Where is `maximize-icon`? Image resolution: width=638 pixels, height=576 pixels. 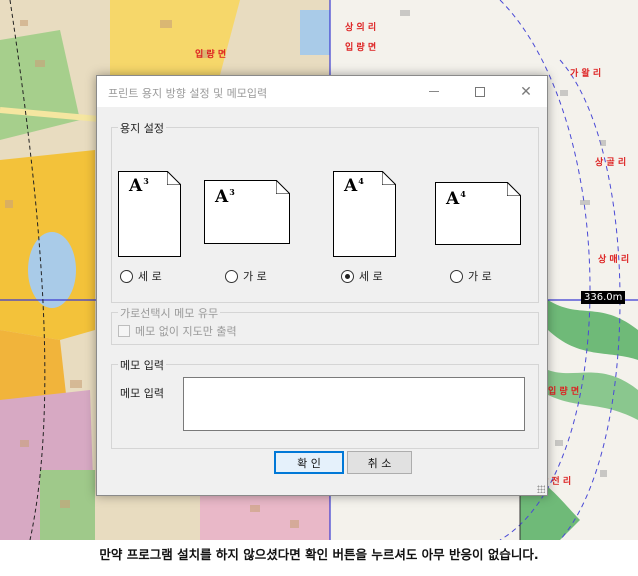
maximize-icon is located at coordinates (480, 91).